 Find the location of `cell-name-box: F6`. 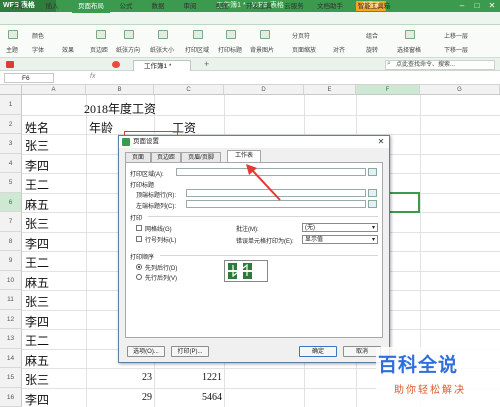

cell-name-box: F6 is located at coordinates (29, 78).